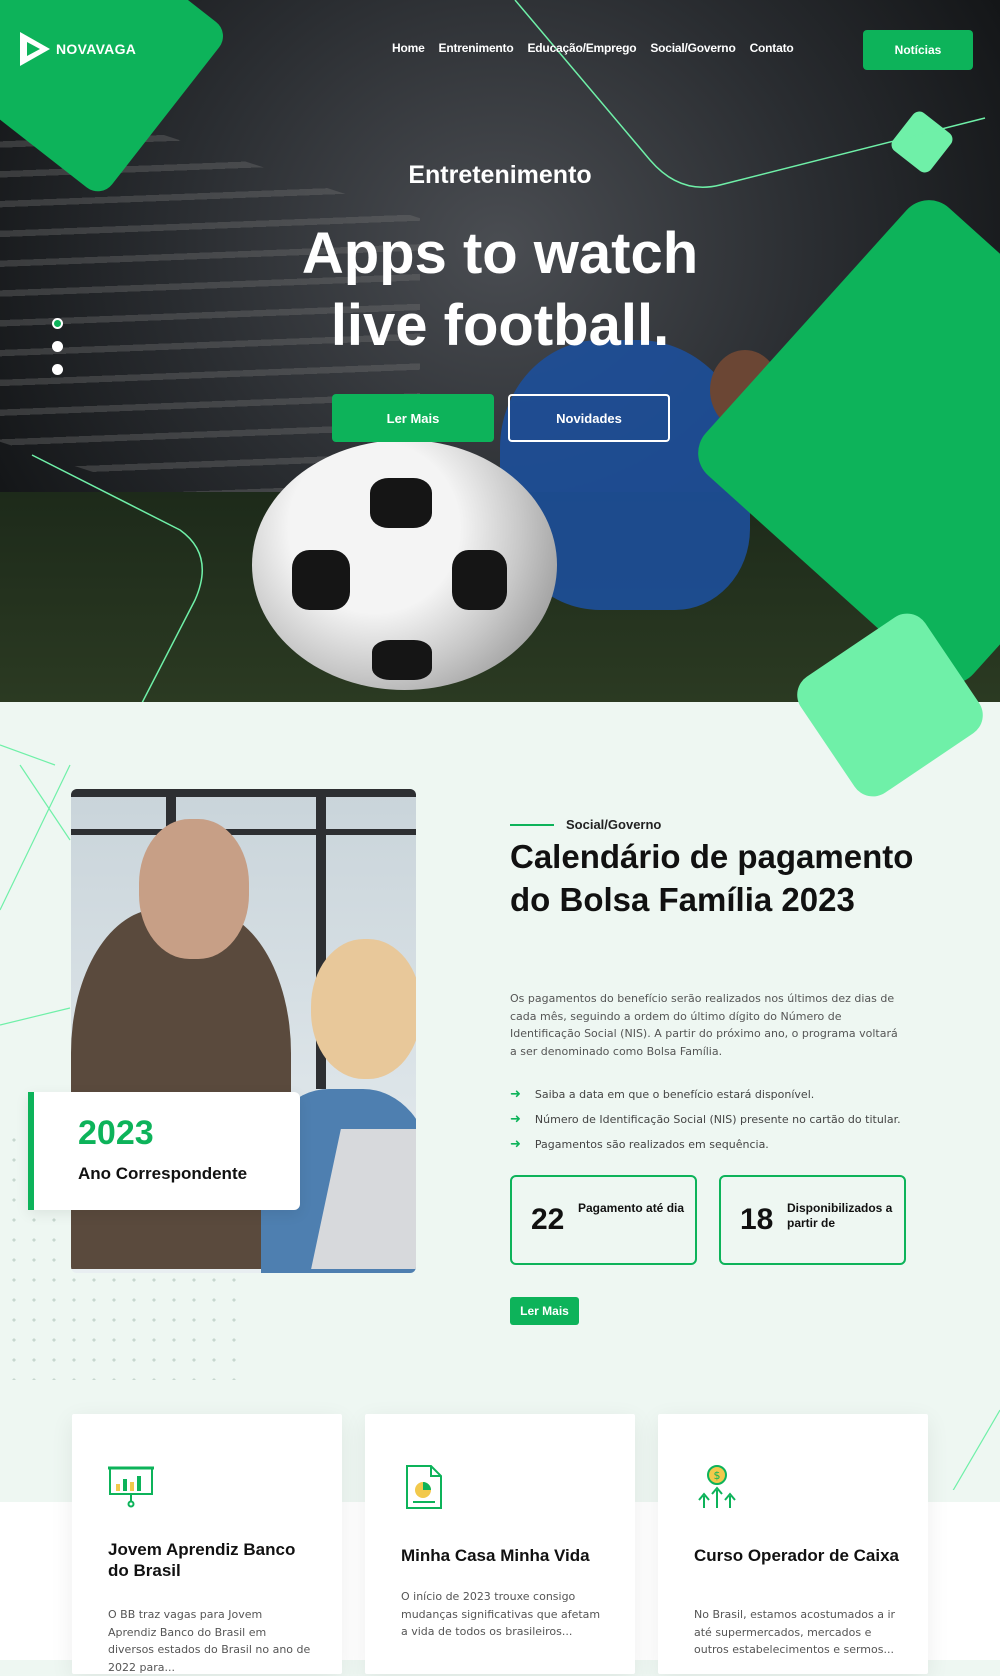 The height and width of the screenshot is (1676, 1000). I want to click on play-logo-icon, so click(35, 49).